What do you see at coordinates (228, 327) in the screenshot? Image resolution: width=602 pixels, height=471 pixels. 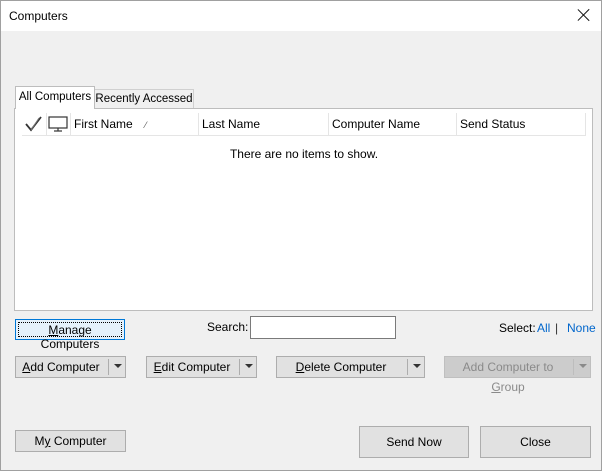 I see `search-label: Search:` at bounding box center [228, 327].